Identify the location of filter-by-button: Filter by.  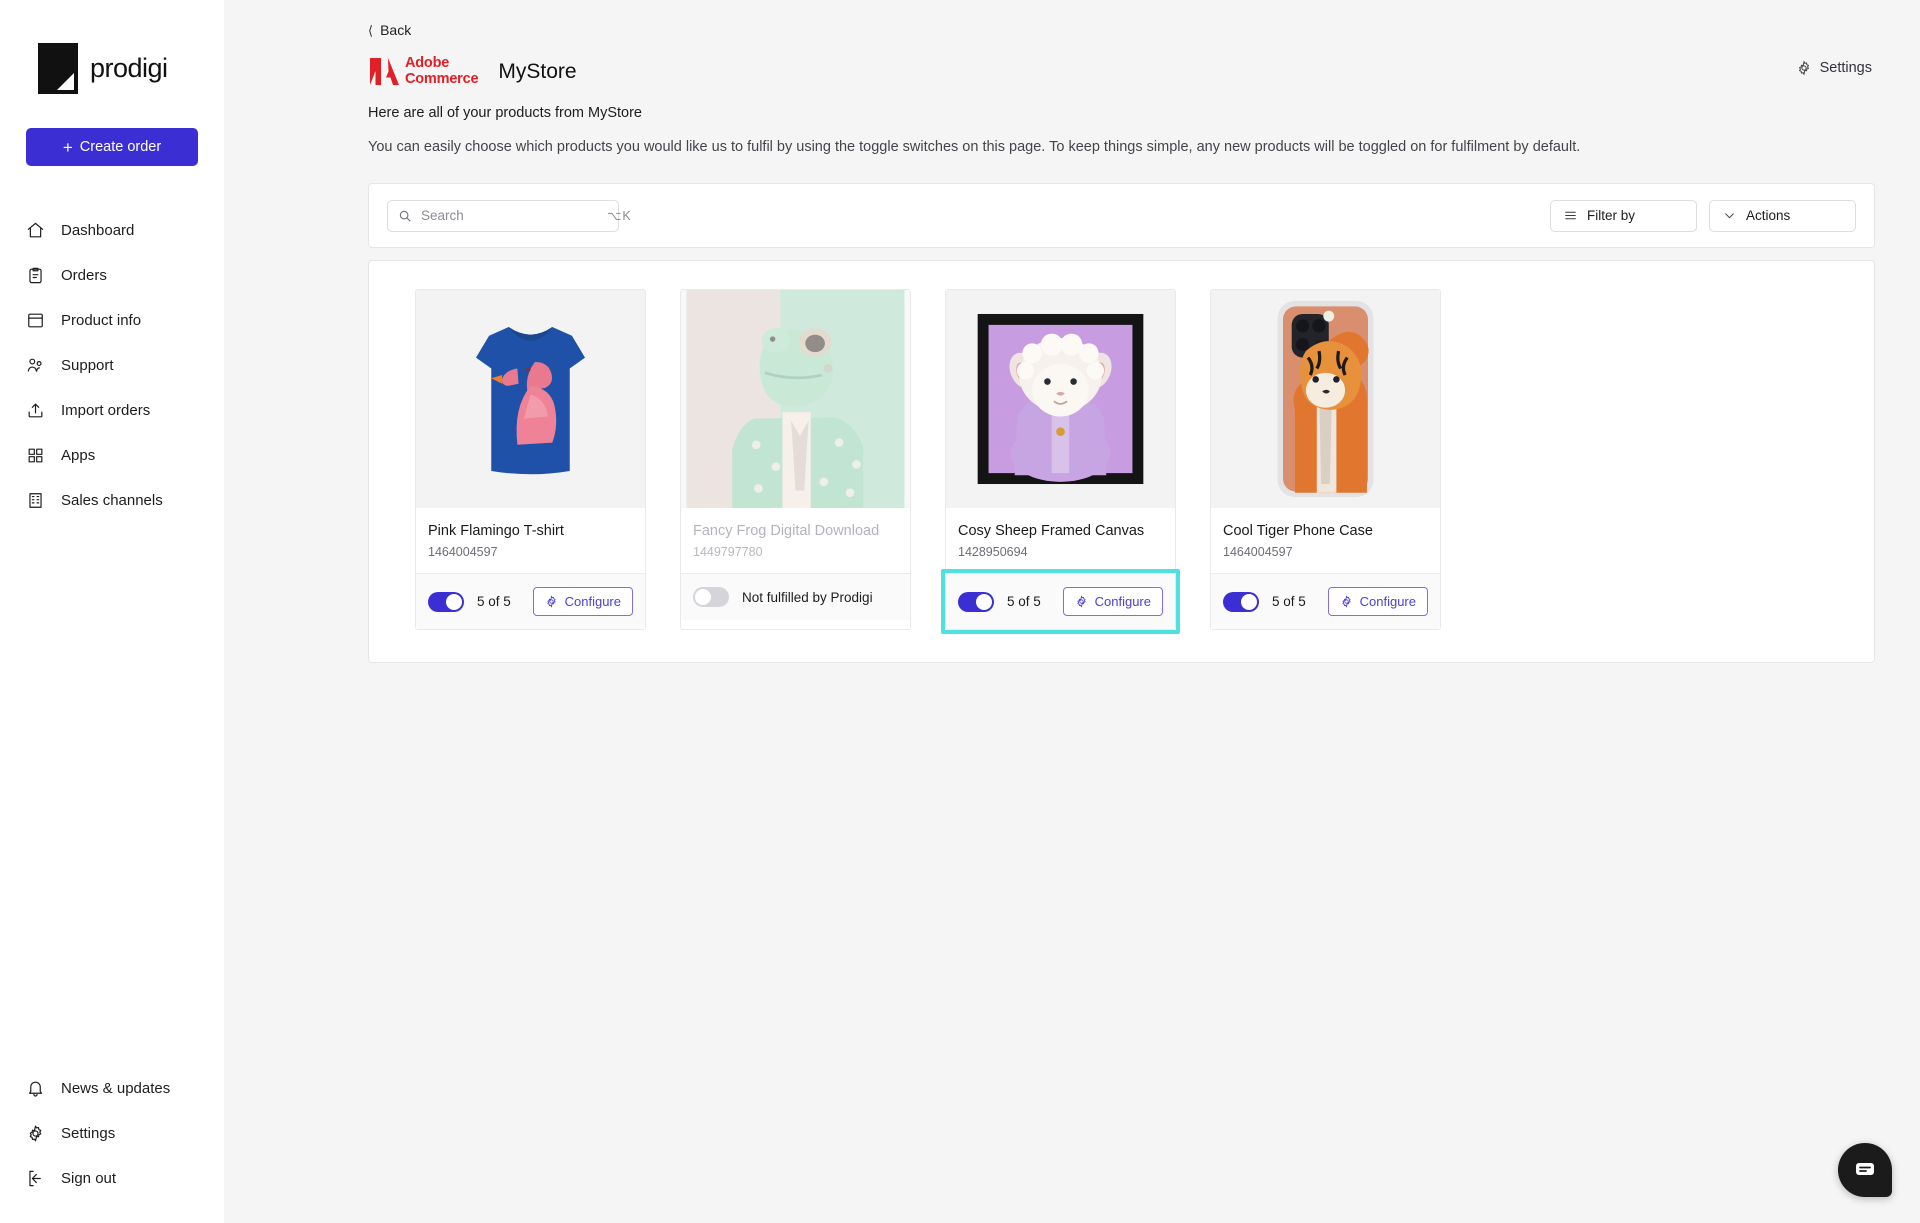
(1623, 215).